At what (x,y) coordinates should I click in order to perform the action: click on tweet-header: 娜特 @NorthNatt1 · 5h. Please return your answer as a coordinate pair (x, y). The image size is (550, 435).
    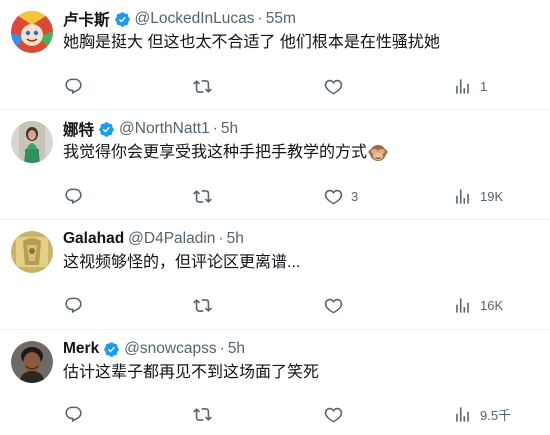
    Looking at the image, I should click on (150, 129).